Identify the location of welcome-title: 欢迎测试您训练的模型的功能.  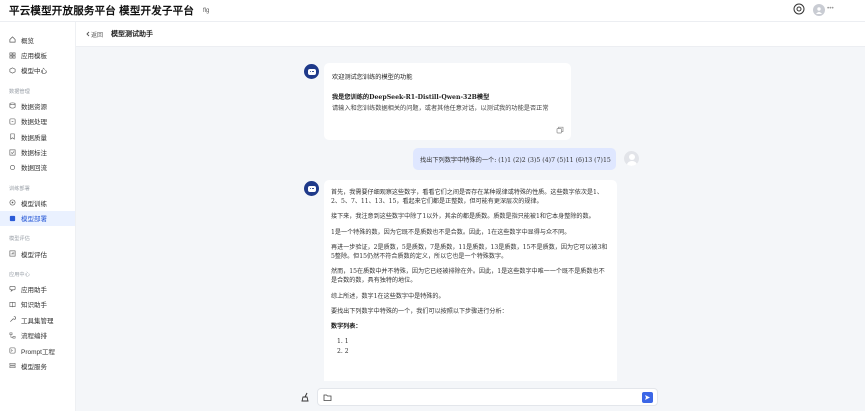
(372, 77).